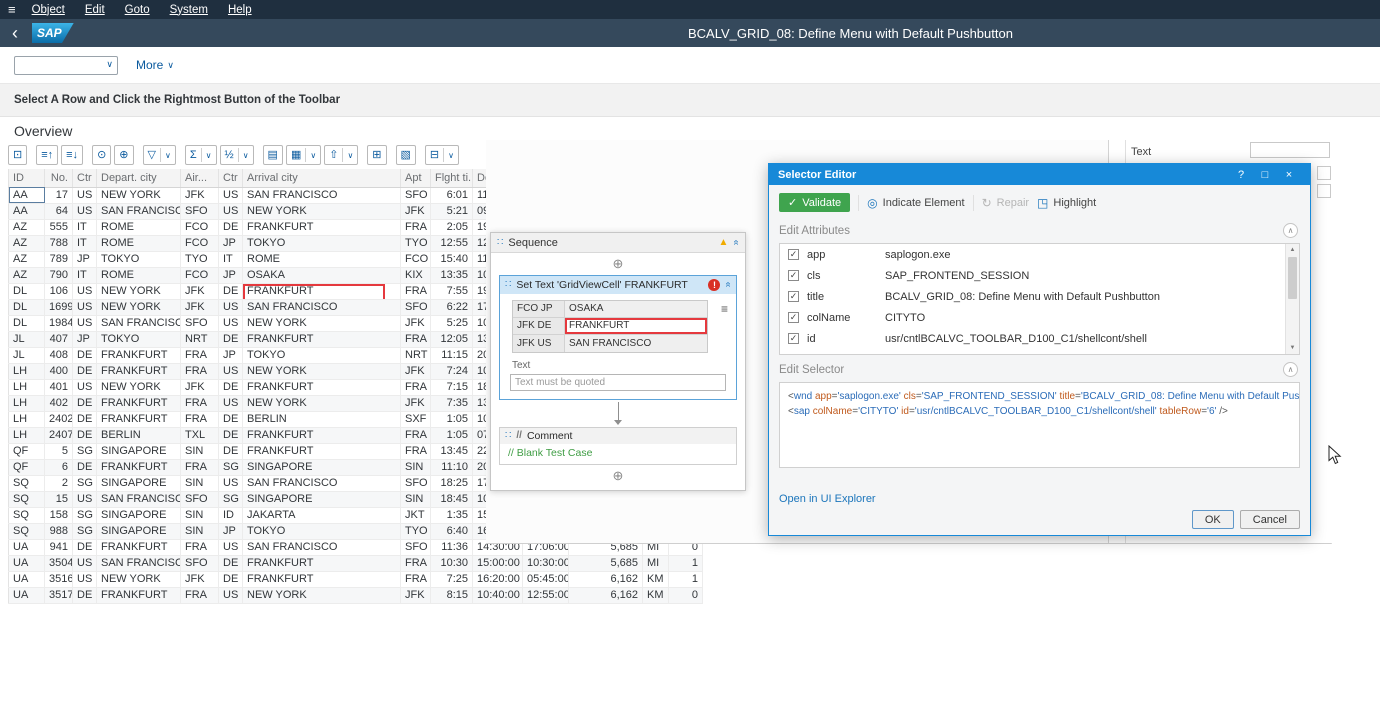  Describe the element at coordinates (451, 371) in the screenshot. I see `table-cell: 7:24` at that location.